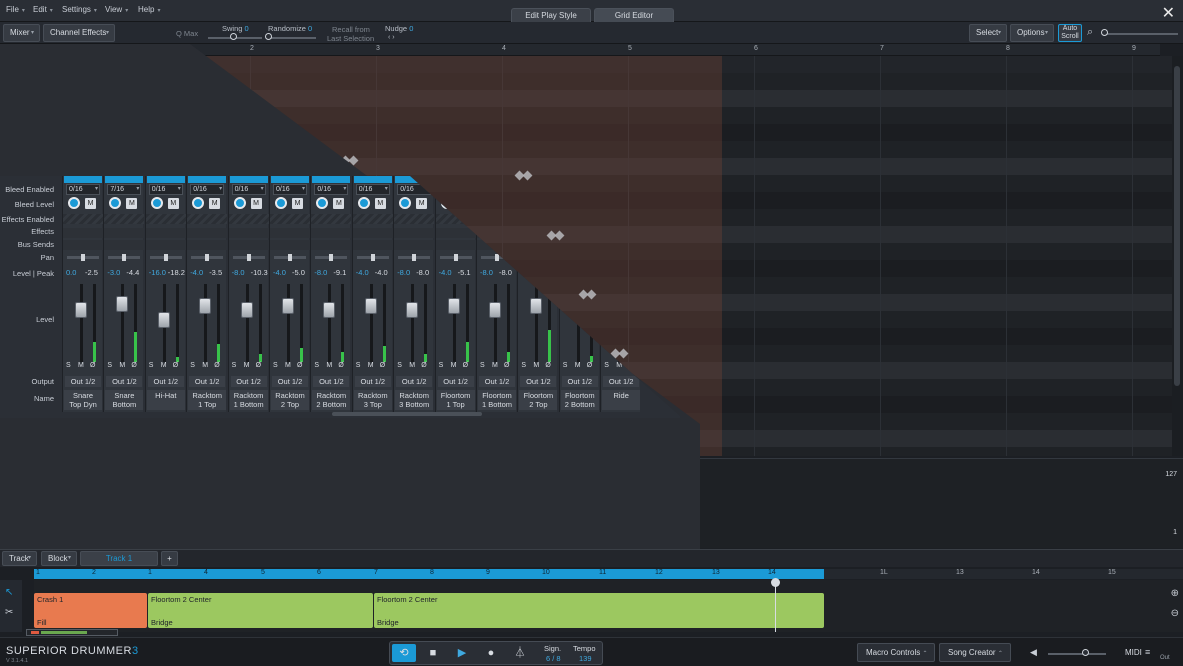  Describe the element at coordinates (585, 658) in the screenshot. I see `tempo-value: 139` at that location.